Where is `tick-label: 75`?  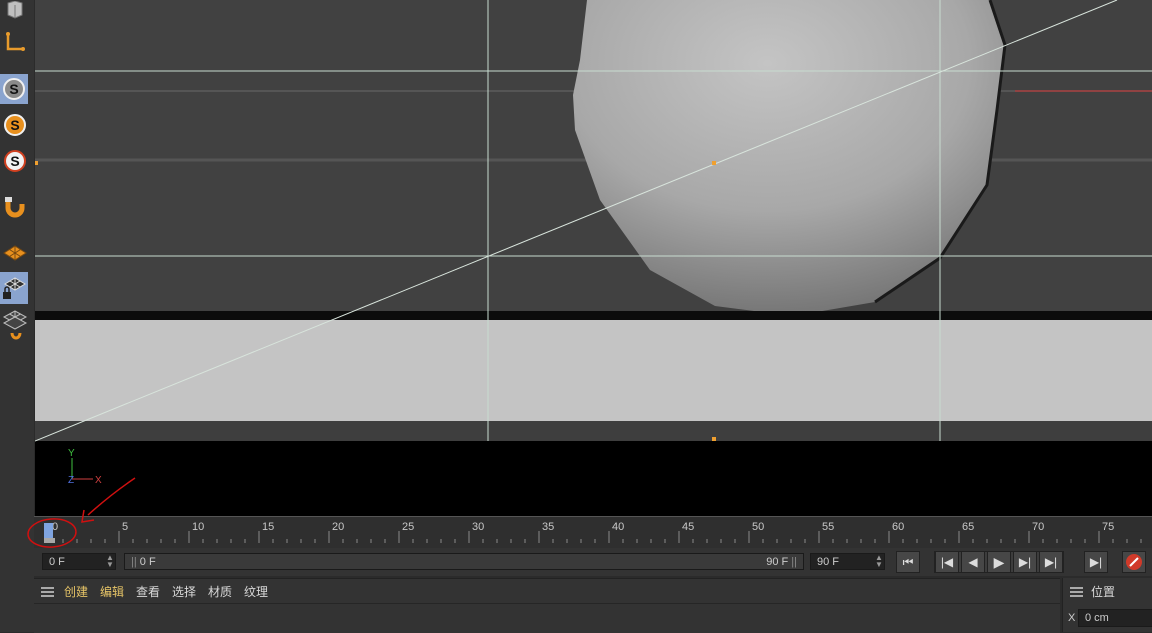 tick-label: 75 is located at coordinates (1108, 527).